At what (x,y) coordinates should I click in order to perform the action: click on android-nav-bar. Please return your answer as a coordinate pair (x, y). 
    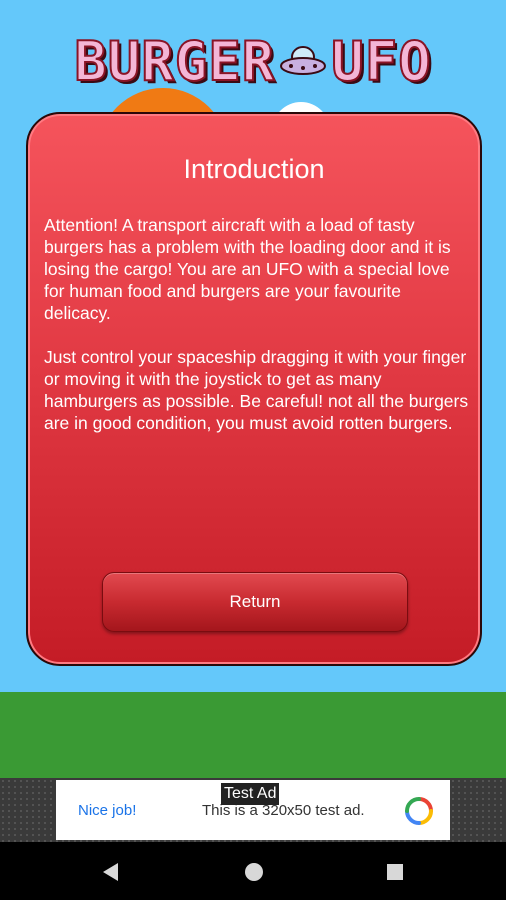
    Looking at the image, I should click on (253, 871).